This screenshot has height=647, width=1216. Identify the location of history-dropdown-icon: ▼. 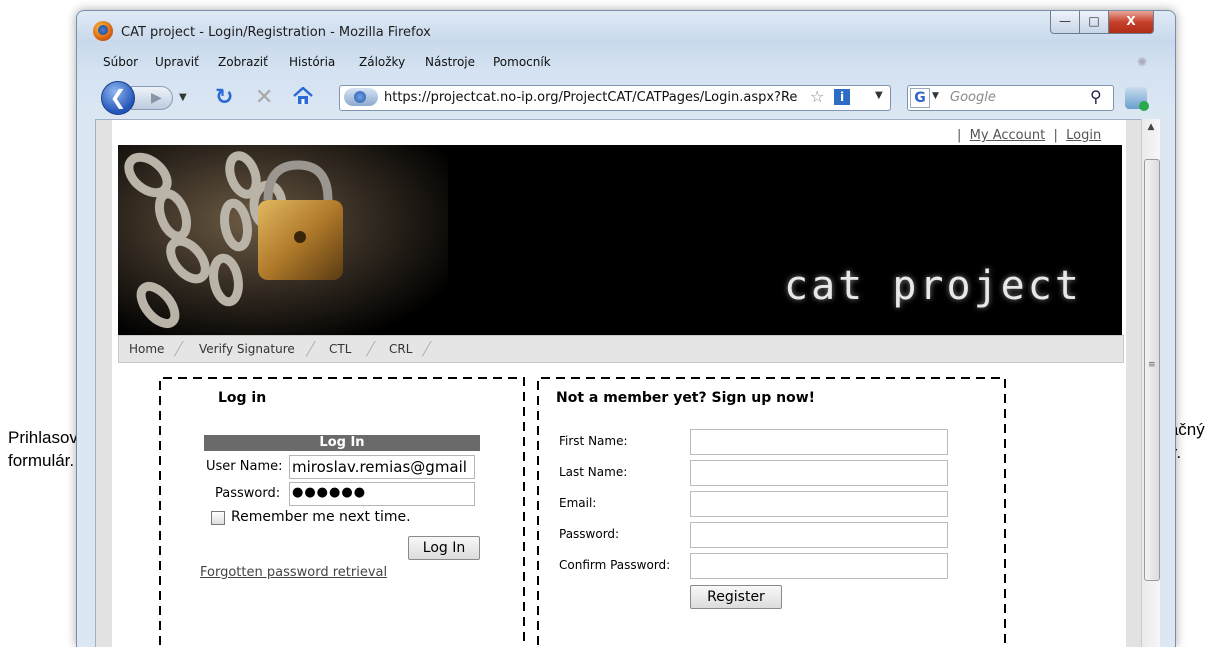
(183, 97).